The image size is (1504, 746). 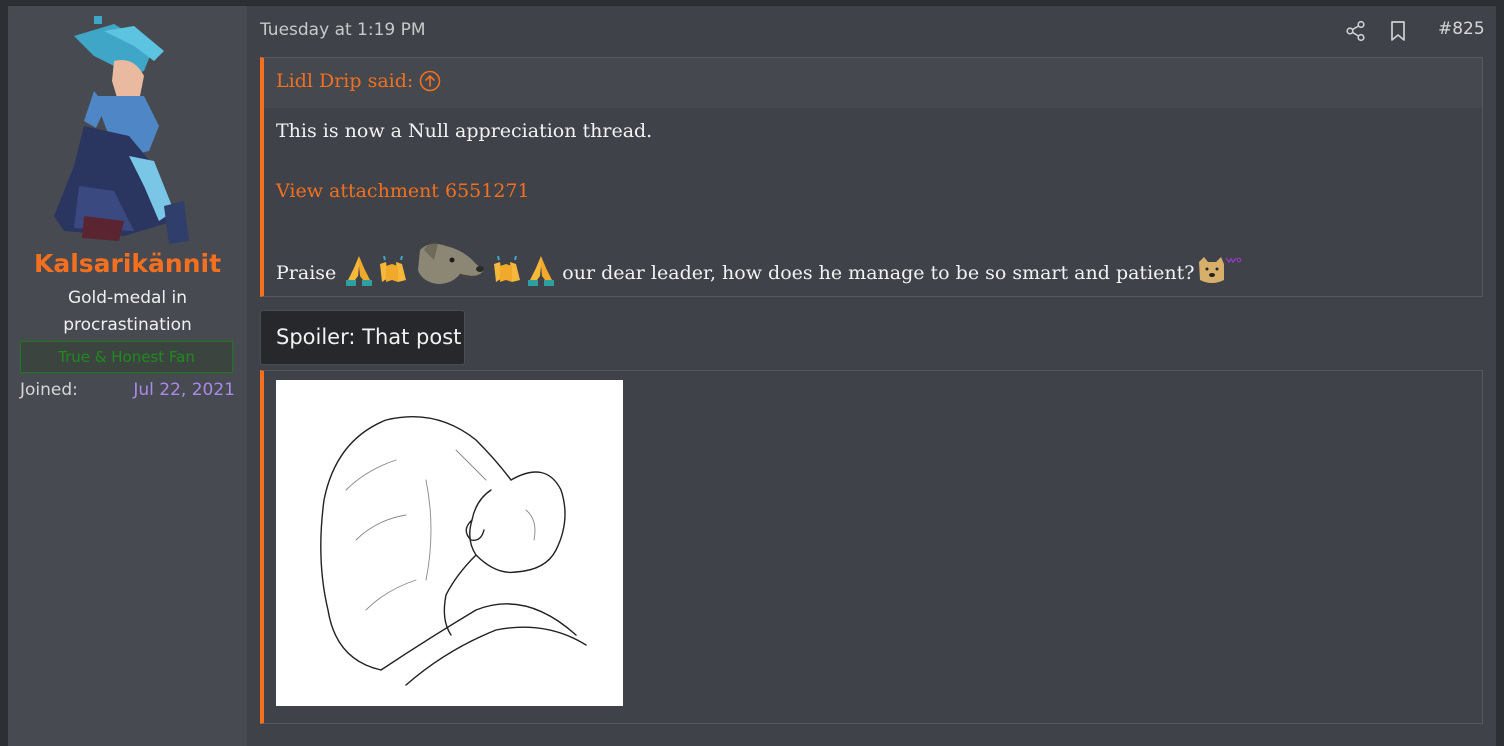 What do you see at coordinates (49, 390) in the screenshot?
I see `joined-label: Joined:` at bounding box center [49, 390].